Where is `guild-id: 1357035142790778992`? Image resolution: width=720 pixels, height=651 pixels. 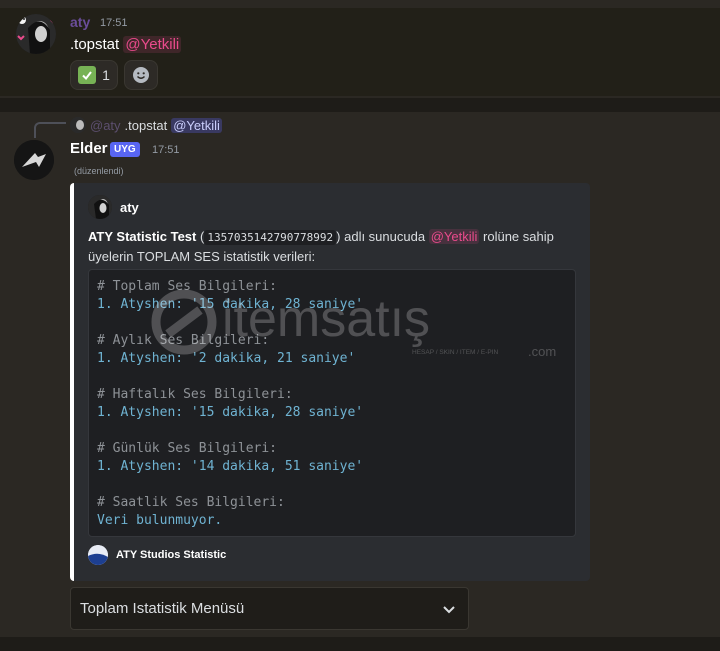
guild-id: 1357035142790778992 is located at coordinates (270, 237).